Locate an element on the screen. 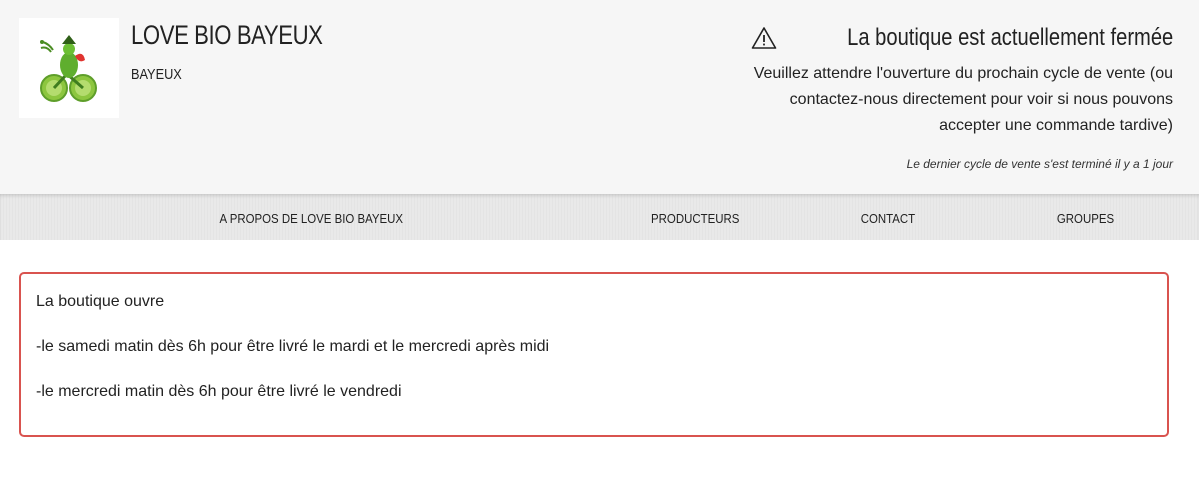  nav-item-producers: PRODUCTEURS is located at coordinates (695, 218).